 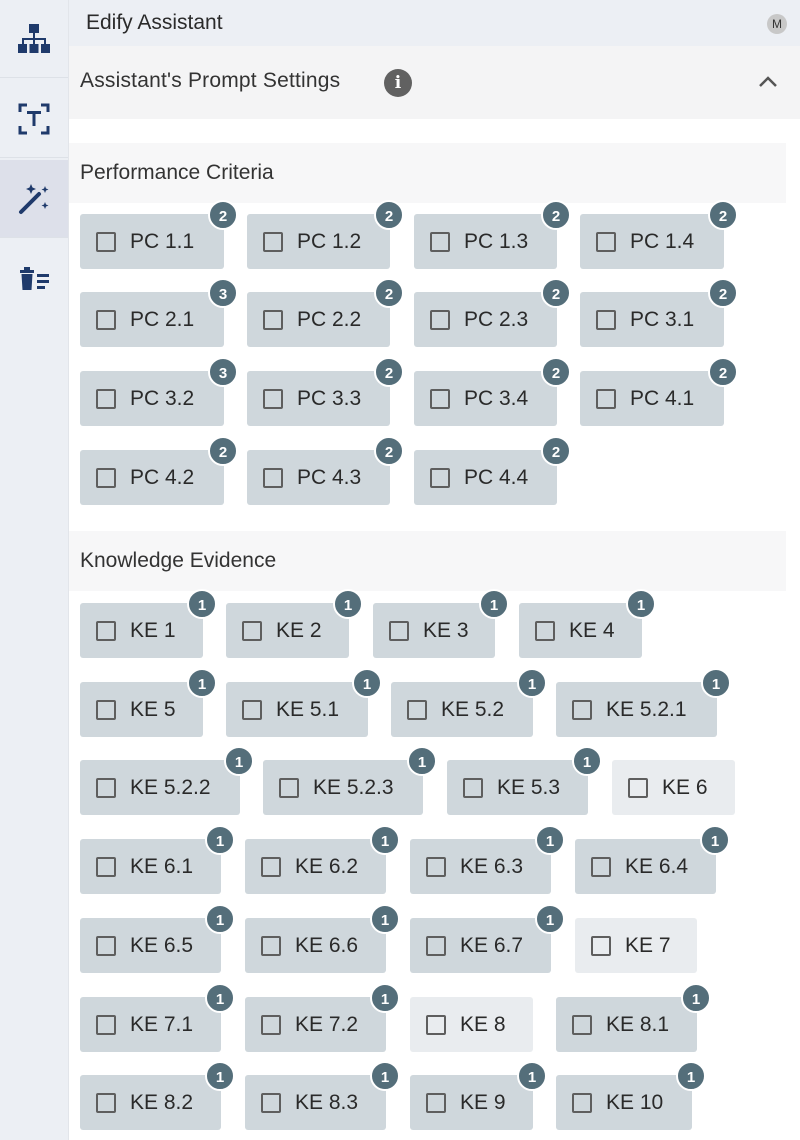 What do you see at coordinates (148, 702) in the screenshot?
I see `ke-chip: KE 5 1` at bounding box center [148, 702].